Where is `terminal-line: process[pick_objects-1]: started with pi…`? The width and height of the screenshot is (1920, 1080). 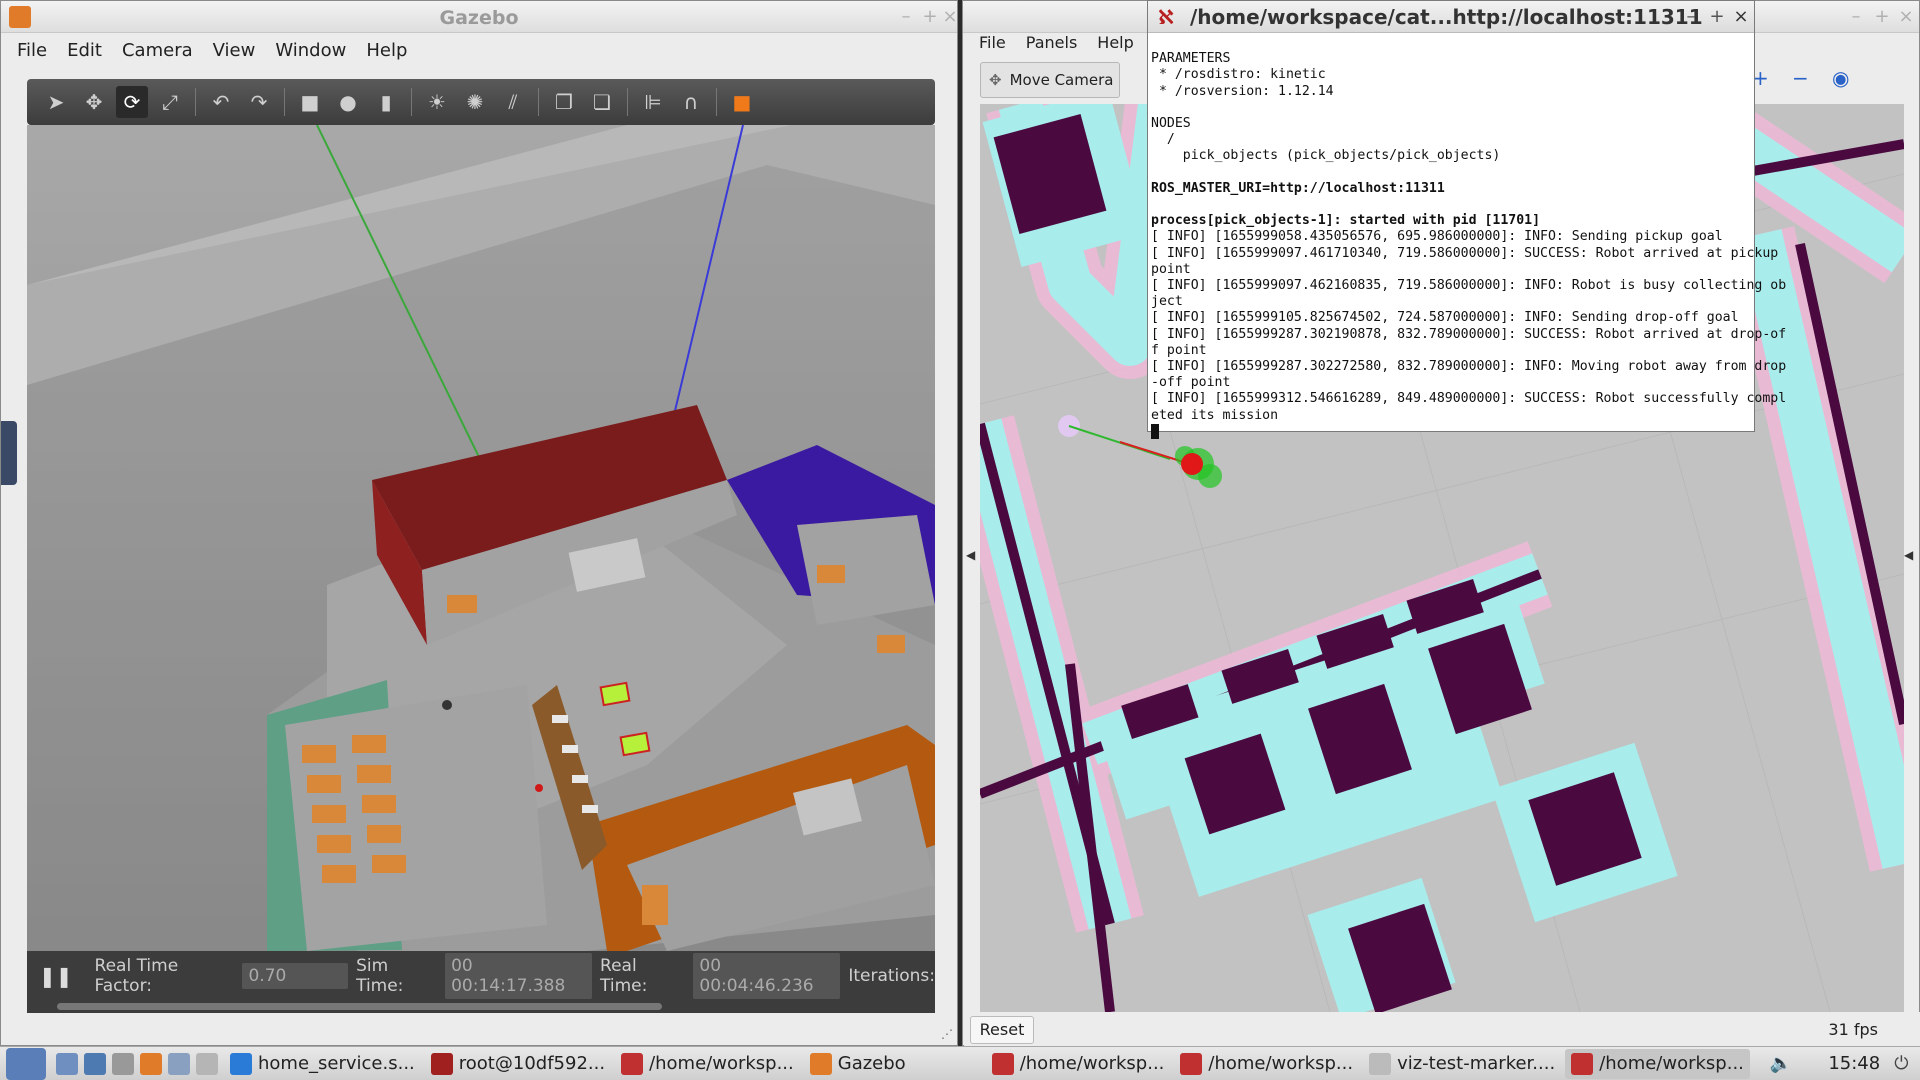
terminal-line: process[pick_objects-1]: started with pi… is located at coordinates (1346, 221).